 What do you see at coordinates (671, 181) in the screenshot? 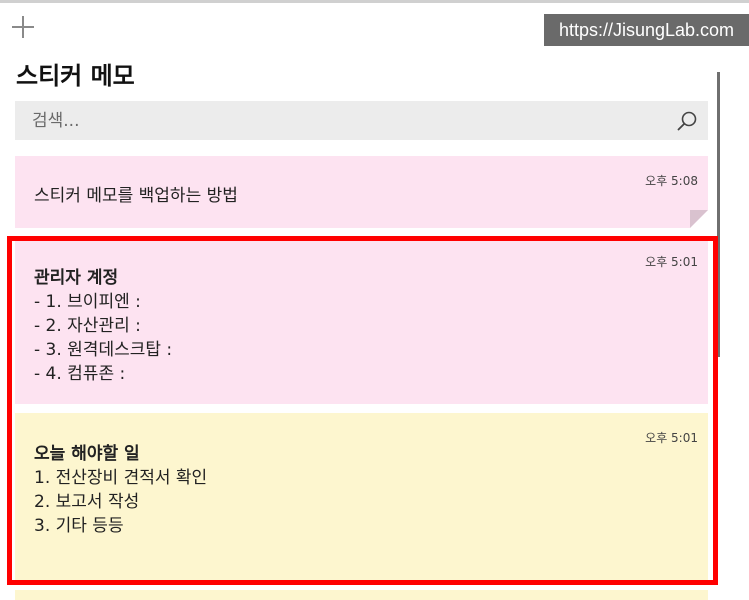
I see `note-time: 오후 5:08` at bounding box center [671, 181].